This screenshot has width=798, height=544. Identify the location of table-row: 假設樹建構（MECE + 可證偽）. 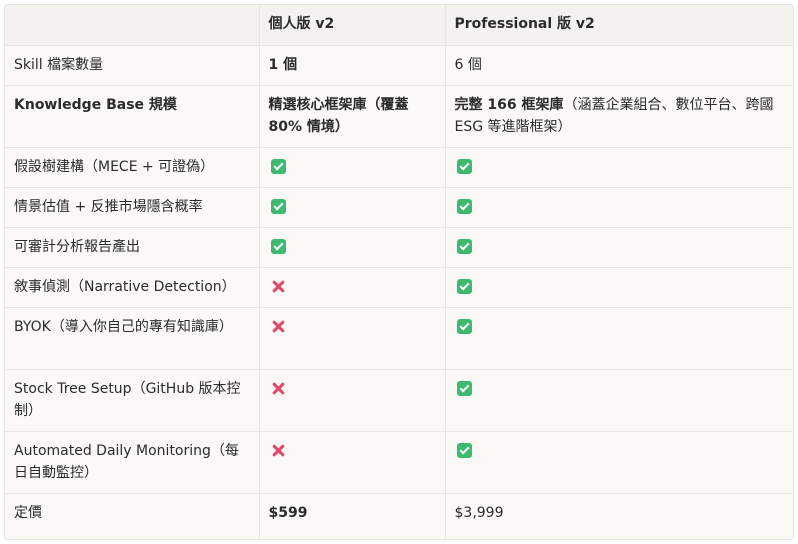
(399, 167).